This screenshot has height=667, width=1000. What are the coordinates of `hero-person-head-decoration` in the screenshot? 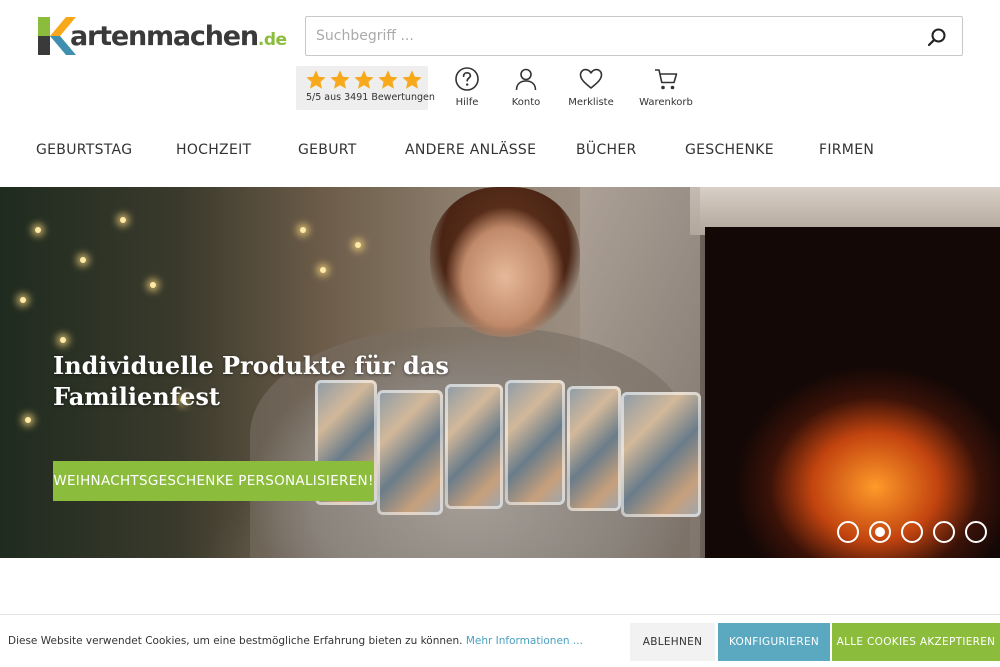 It's located at (505, 262).